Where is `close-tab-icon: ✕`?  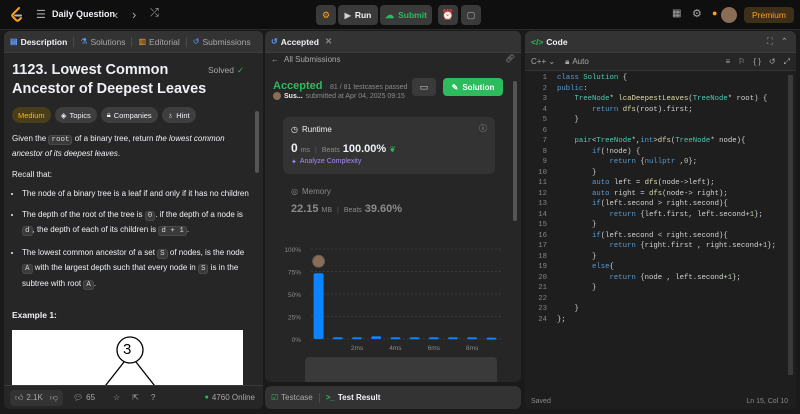
close-tab-icon: ✕ is located at coordinates (328, 41).